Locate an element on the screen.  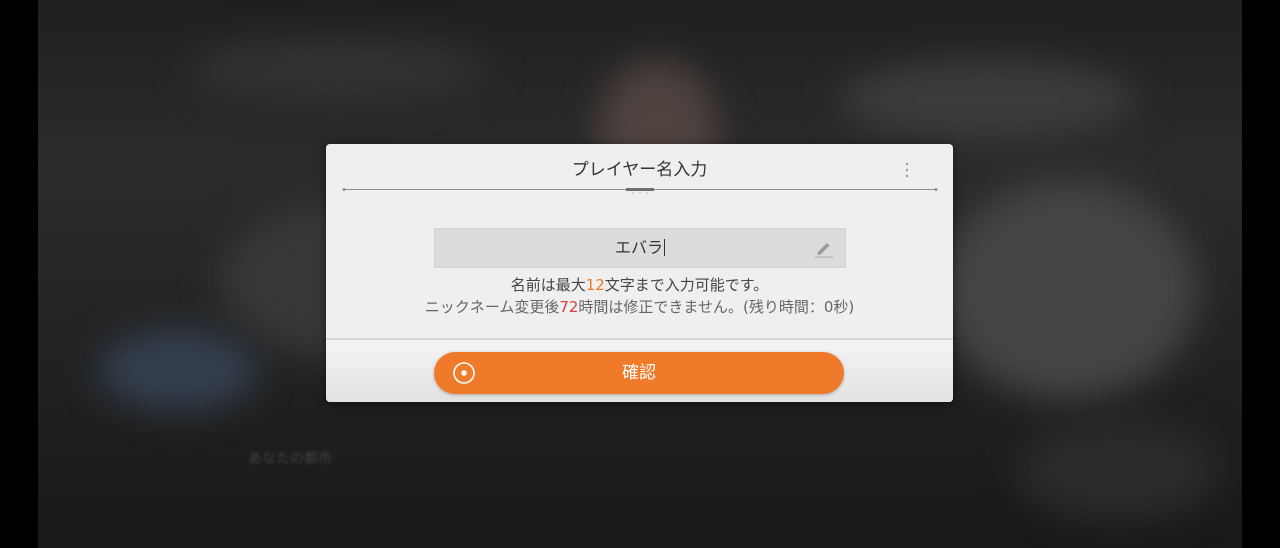
name-length-hint: 名前は最大12文字まで入力可能です。 is located at coordinates (639, 284).